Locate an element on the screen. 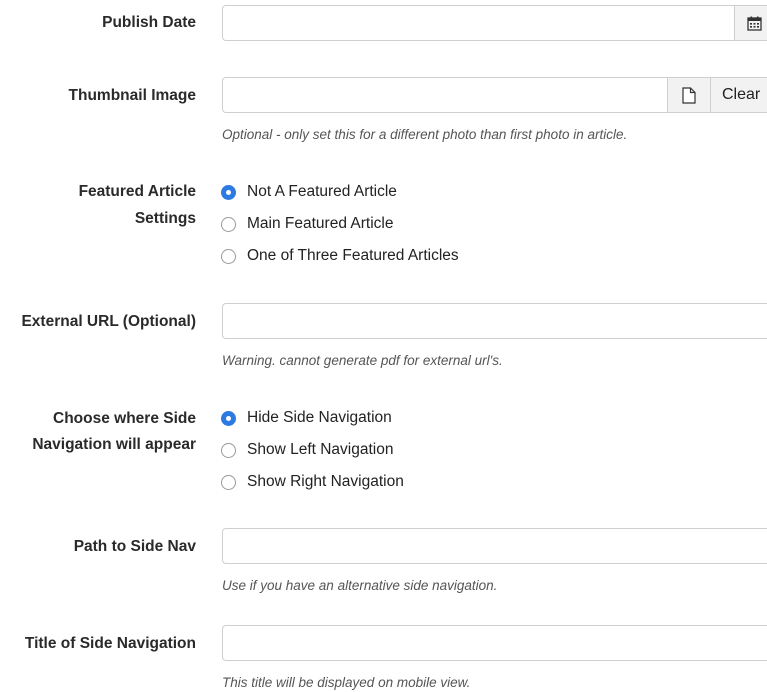 The image size is (767, 692). file-icon is located at coordinates (689, 95).